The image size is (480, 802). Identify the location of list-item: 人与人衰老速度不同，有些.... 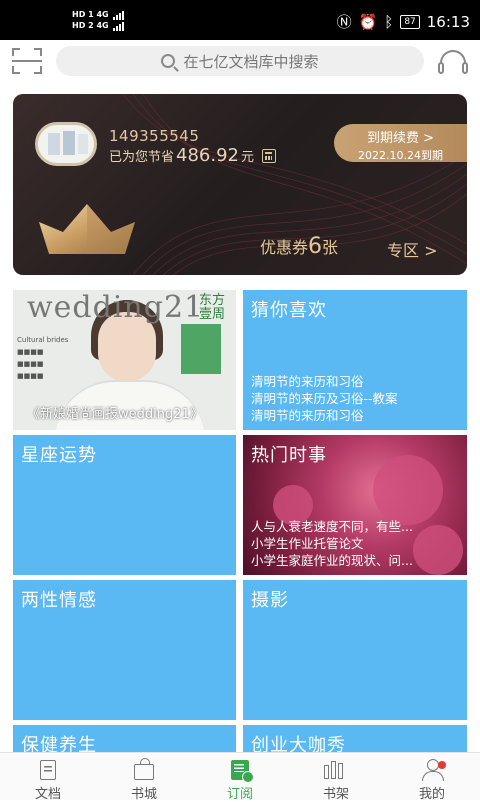
(332, 526).